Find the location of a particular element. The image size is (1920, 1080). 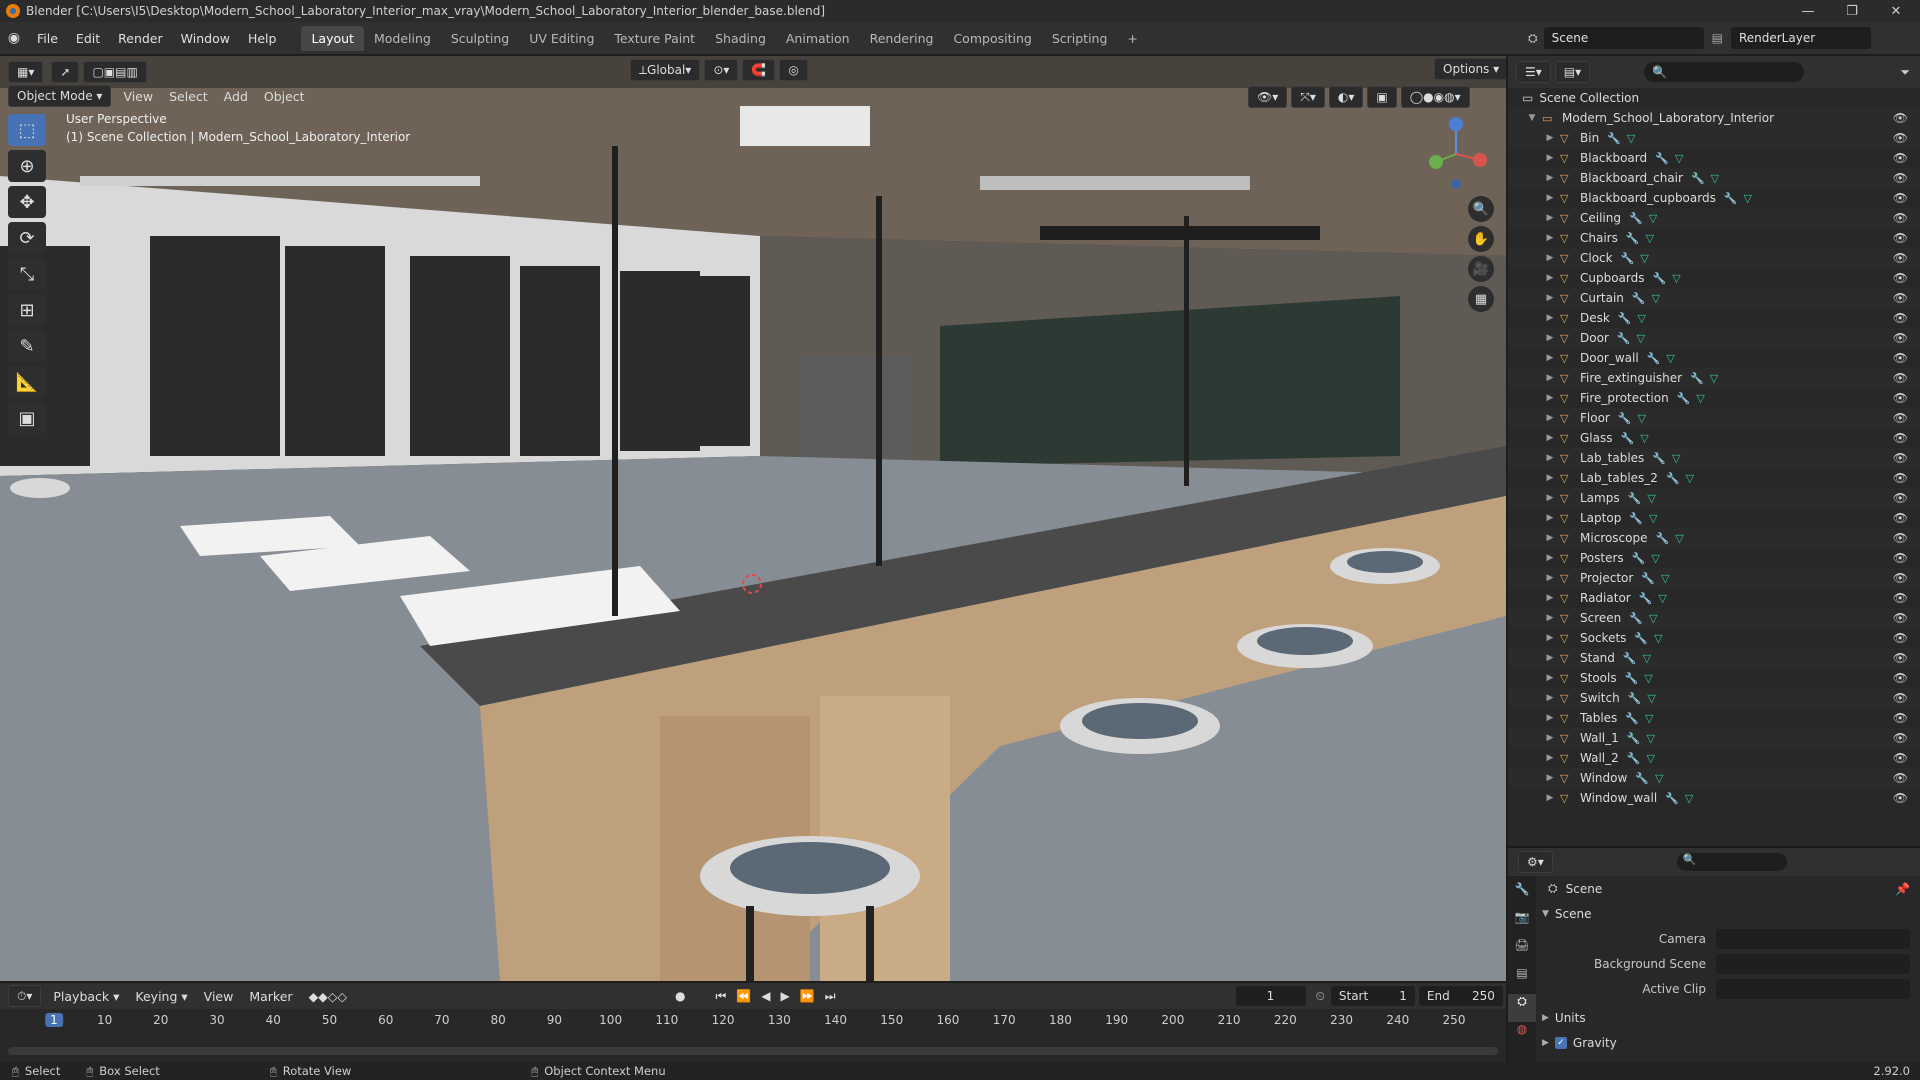

units-section-header: ▶ Units is located at coordinates (1728, 1017).